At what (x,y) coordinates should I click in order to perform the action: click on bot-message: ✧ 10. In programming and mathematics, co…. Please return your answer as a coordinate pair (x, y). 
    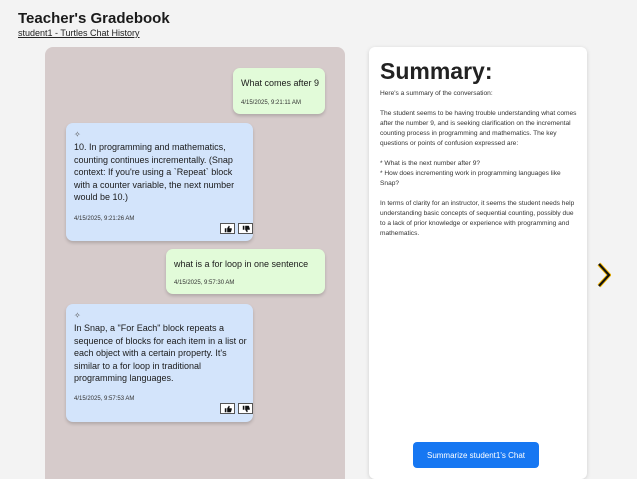
    Looking at the image, I should click on (159, 182).